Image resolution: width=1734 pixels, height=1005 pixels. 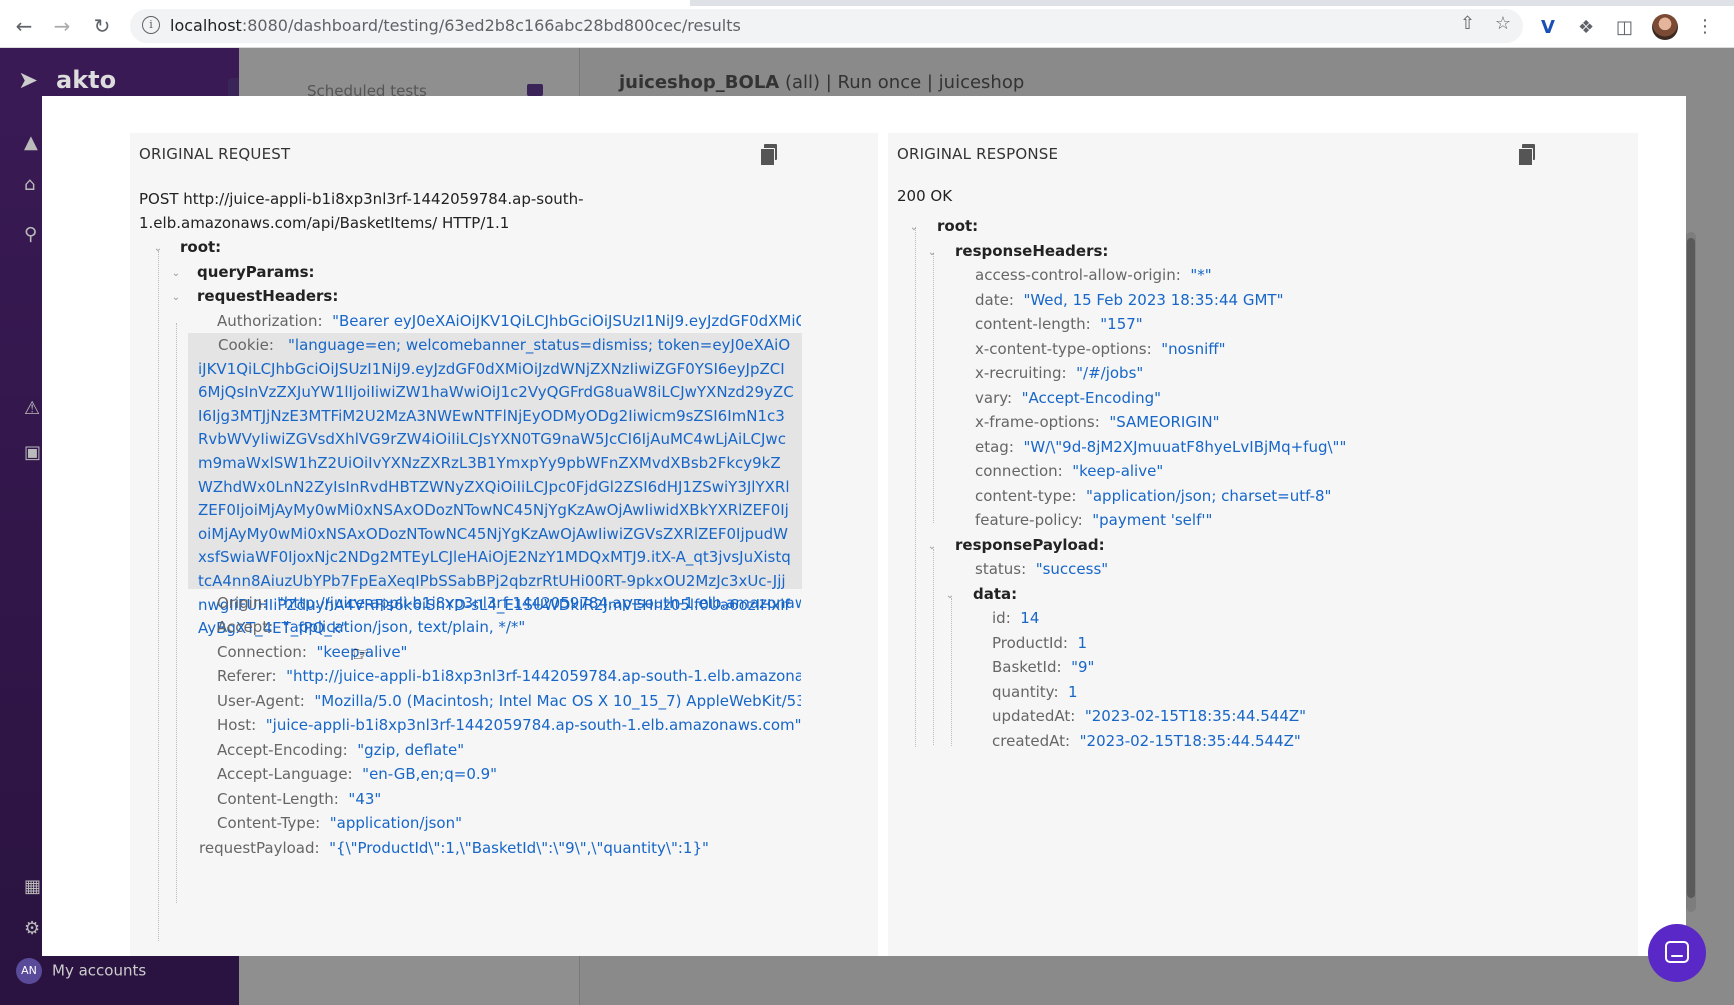 What do you see at coordinates (1030, 545) in the screenshot?
I see `response-payload-key: responsePayload:` at bounding box center [1030, 545].